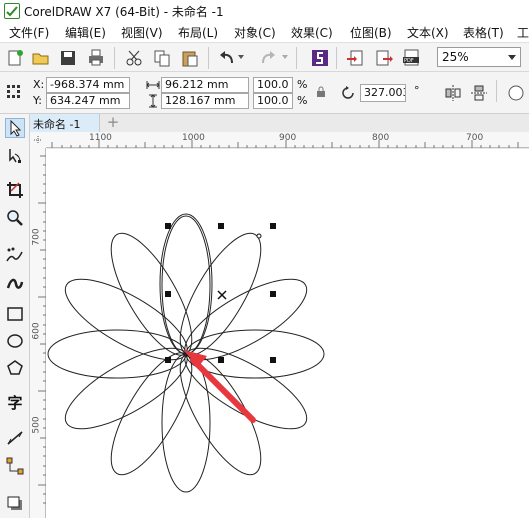  Describe the element at coordinates (113, 123) in the screenshot. I see `add-tab-button: +` at that location.